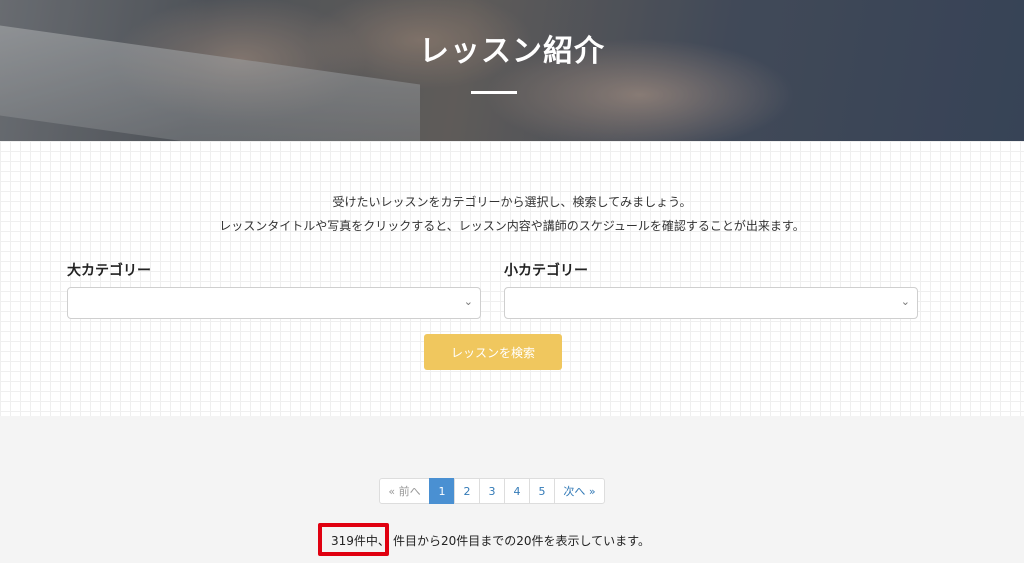 This screenshot has width=1024, height=563. What do you see at coordinates (546, 271) in the screenshot?
I see `minor-category-label: 小カテゴリー` at bounding box center [546, 271].